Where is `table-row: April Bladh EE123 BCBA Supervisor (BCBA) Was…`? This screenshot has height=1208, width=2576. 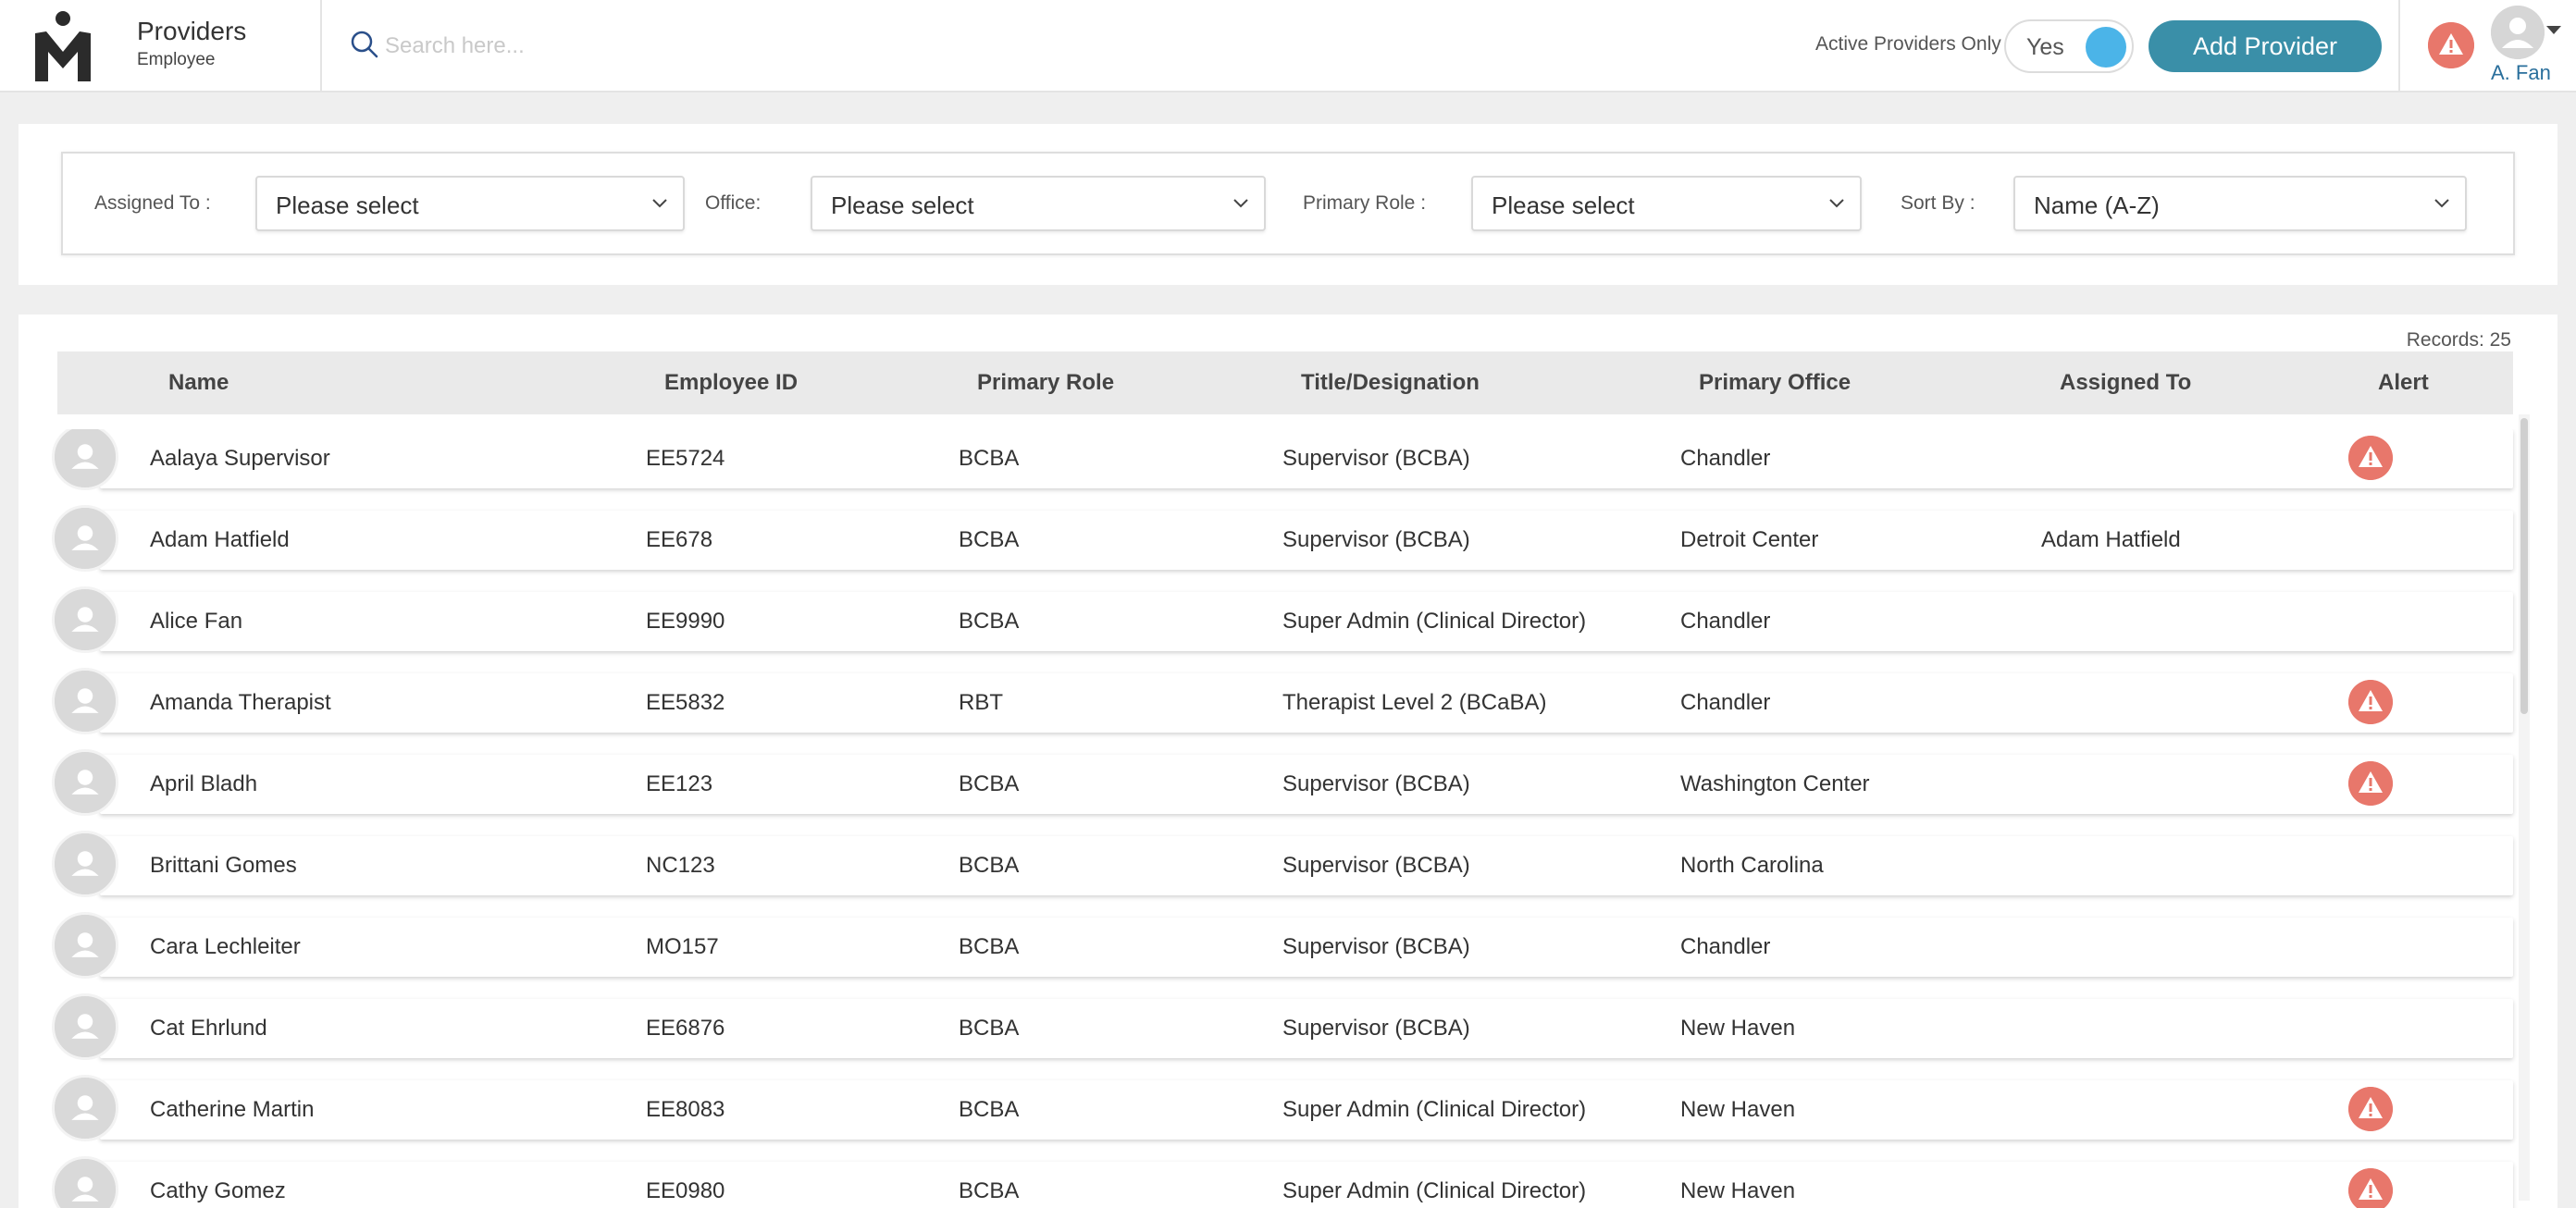
table-row: April Bladh EE123 BCBA Supervisor (BCBA) Was… is located at coordinates (1277, 792).